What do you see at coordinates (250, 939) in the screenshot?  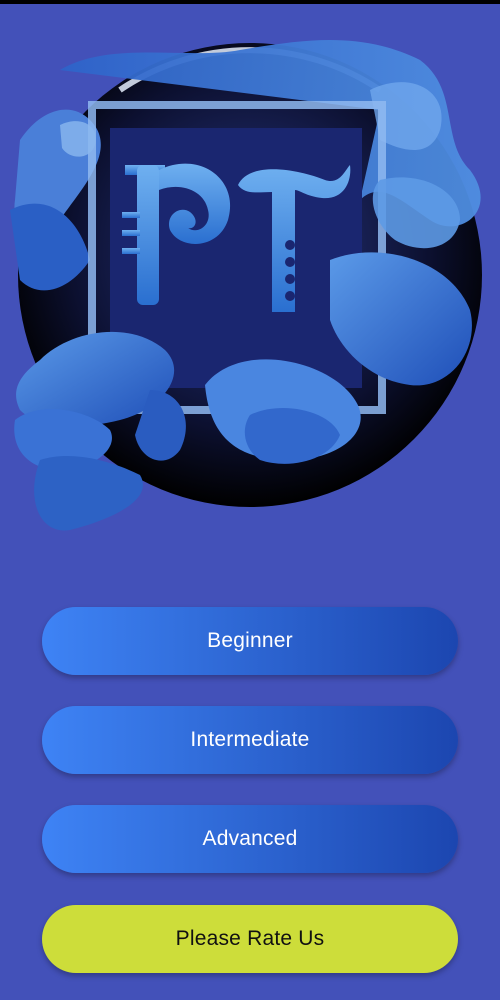 I see `rate-us-button: Please Rate Us` at bounding box center [250, 939].